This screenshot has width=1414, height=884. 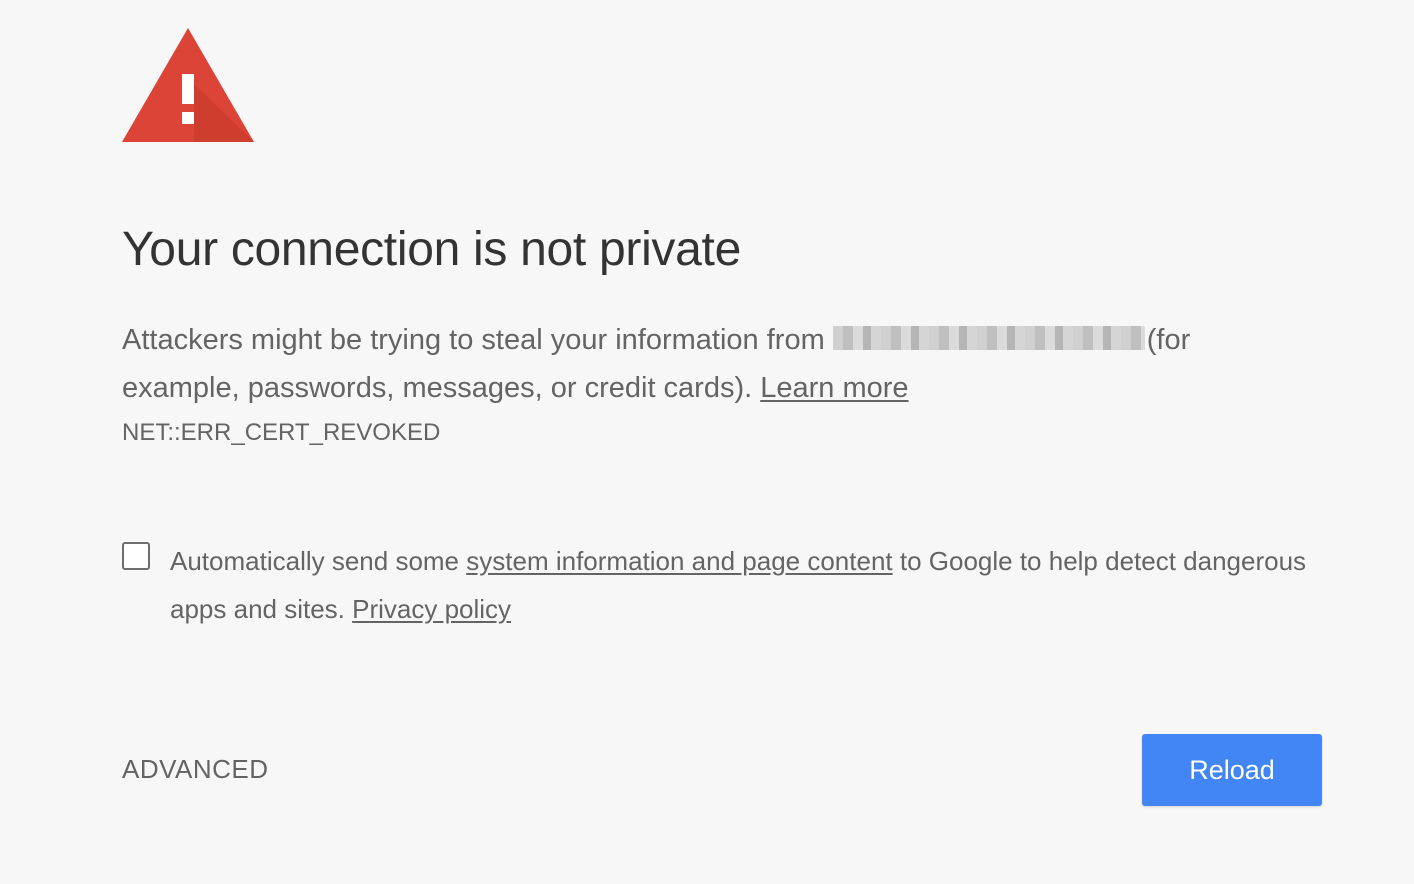 What do you see at coordinates (834, 388) in the screenshot?
I see `learn-more-link: Learn more` at bounding box center [834, 388].